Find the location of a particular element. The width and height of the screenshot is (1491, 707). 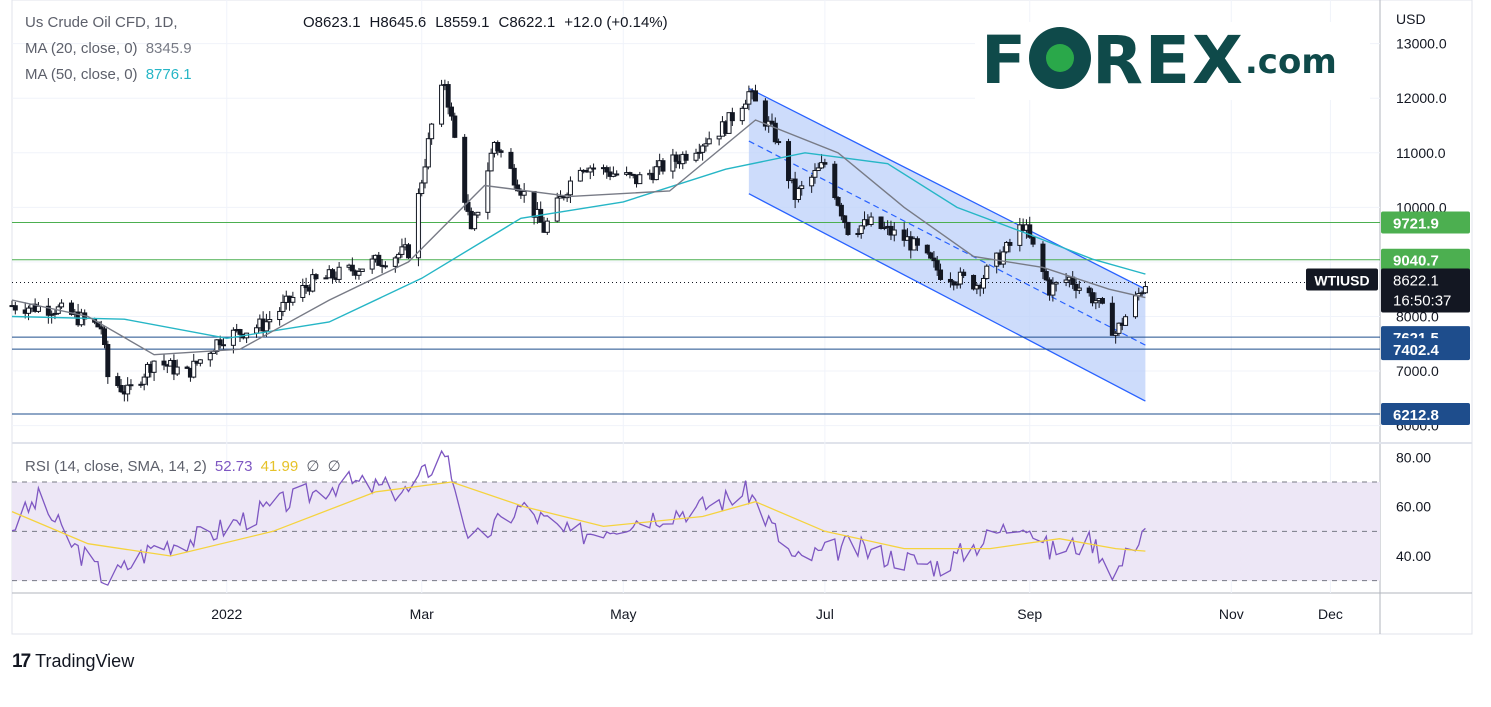

time-label-may: May is located at coordinates (623, 614).